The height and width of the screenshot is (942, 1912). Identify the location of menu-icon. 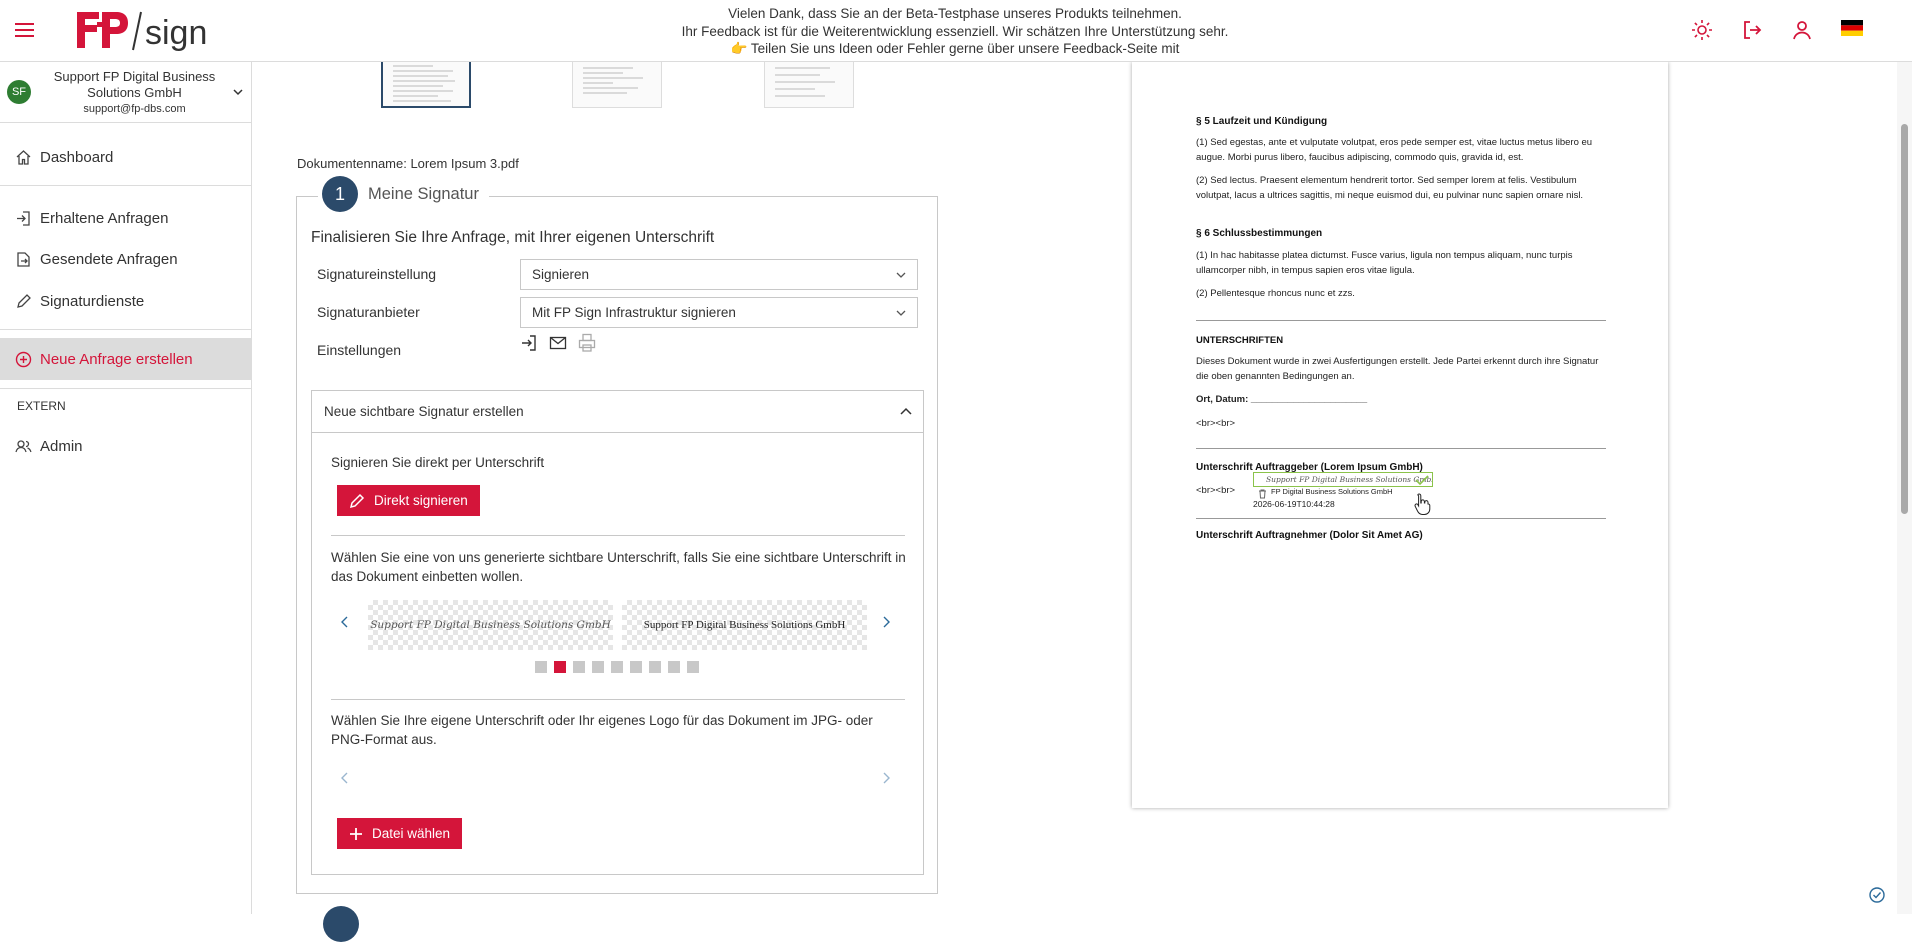
(25, 30).